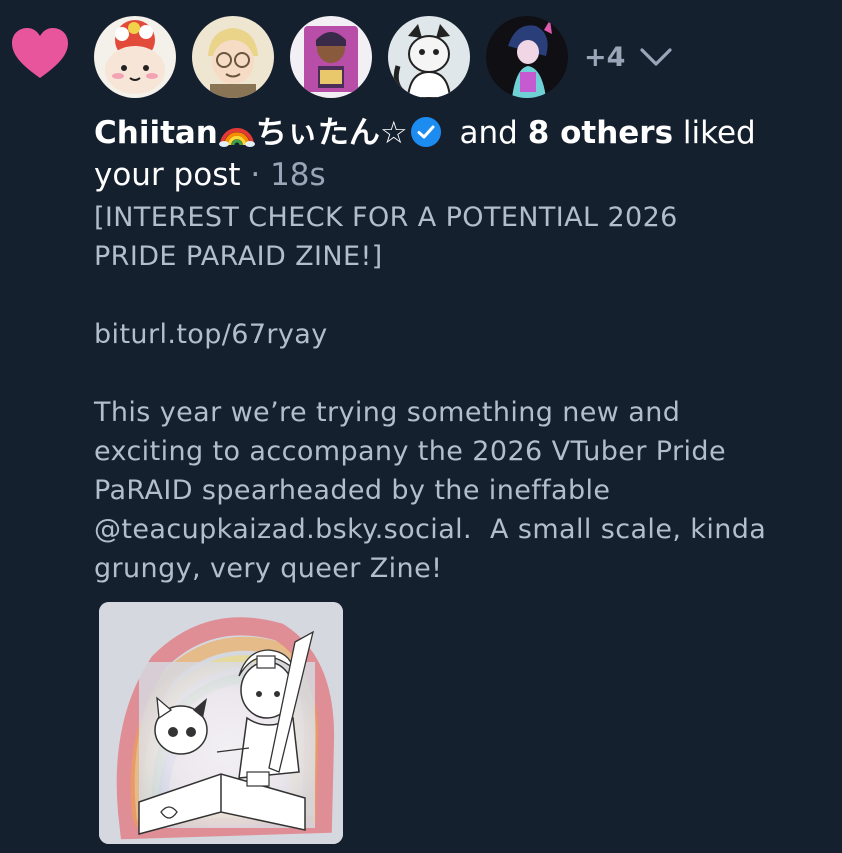 This screenshot has width=842, height=853. I want to click on liker-avatars: +4, so click(383, 57).